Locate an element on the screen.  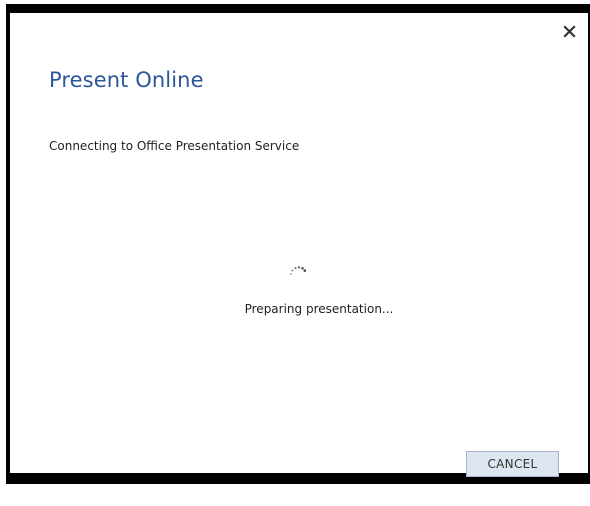
close-button is located at coordinates (570, 32).